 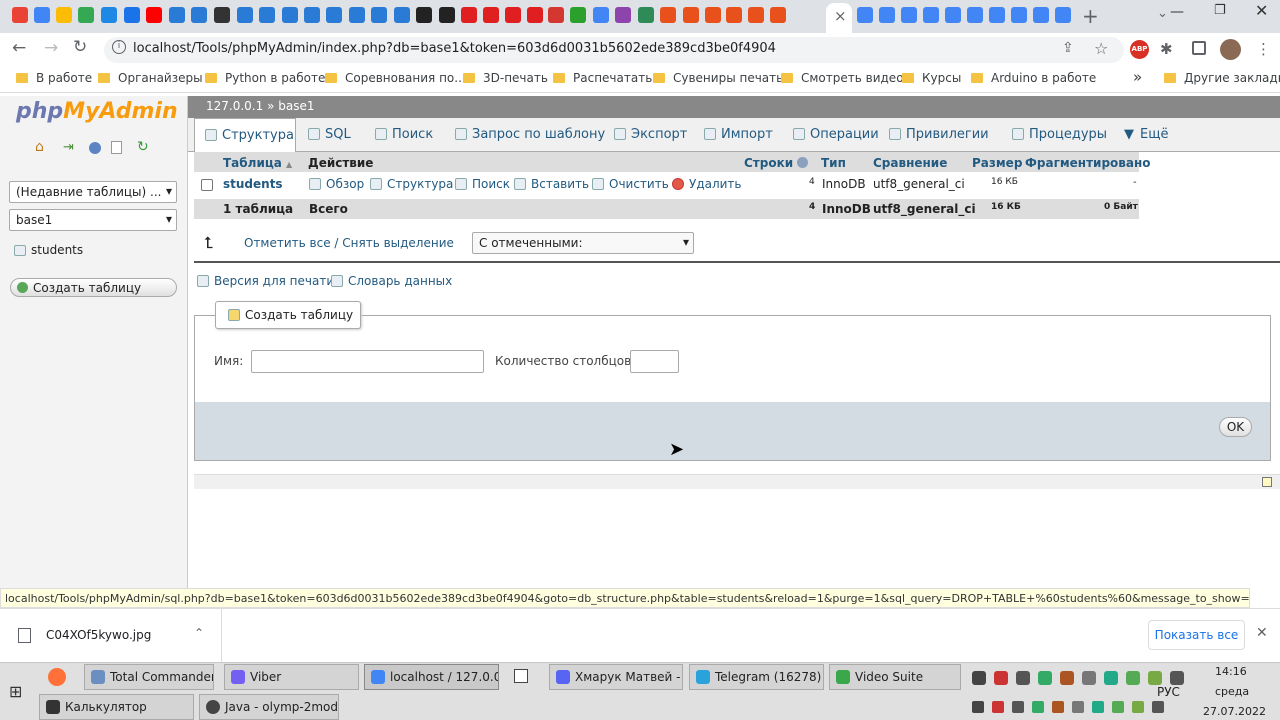 I want to click on firefox-icon, so click(x=57, y=677).